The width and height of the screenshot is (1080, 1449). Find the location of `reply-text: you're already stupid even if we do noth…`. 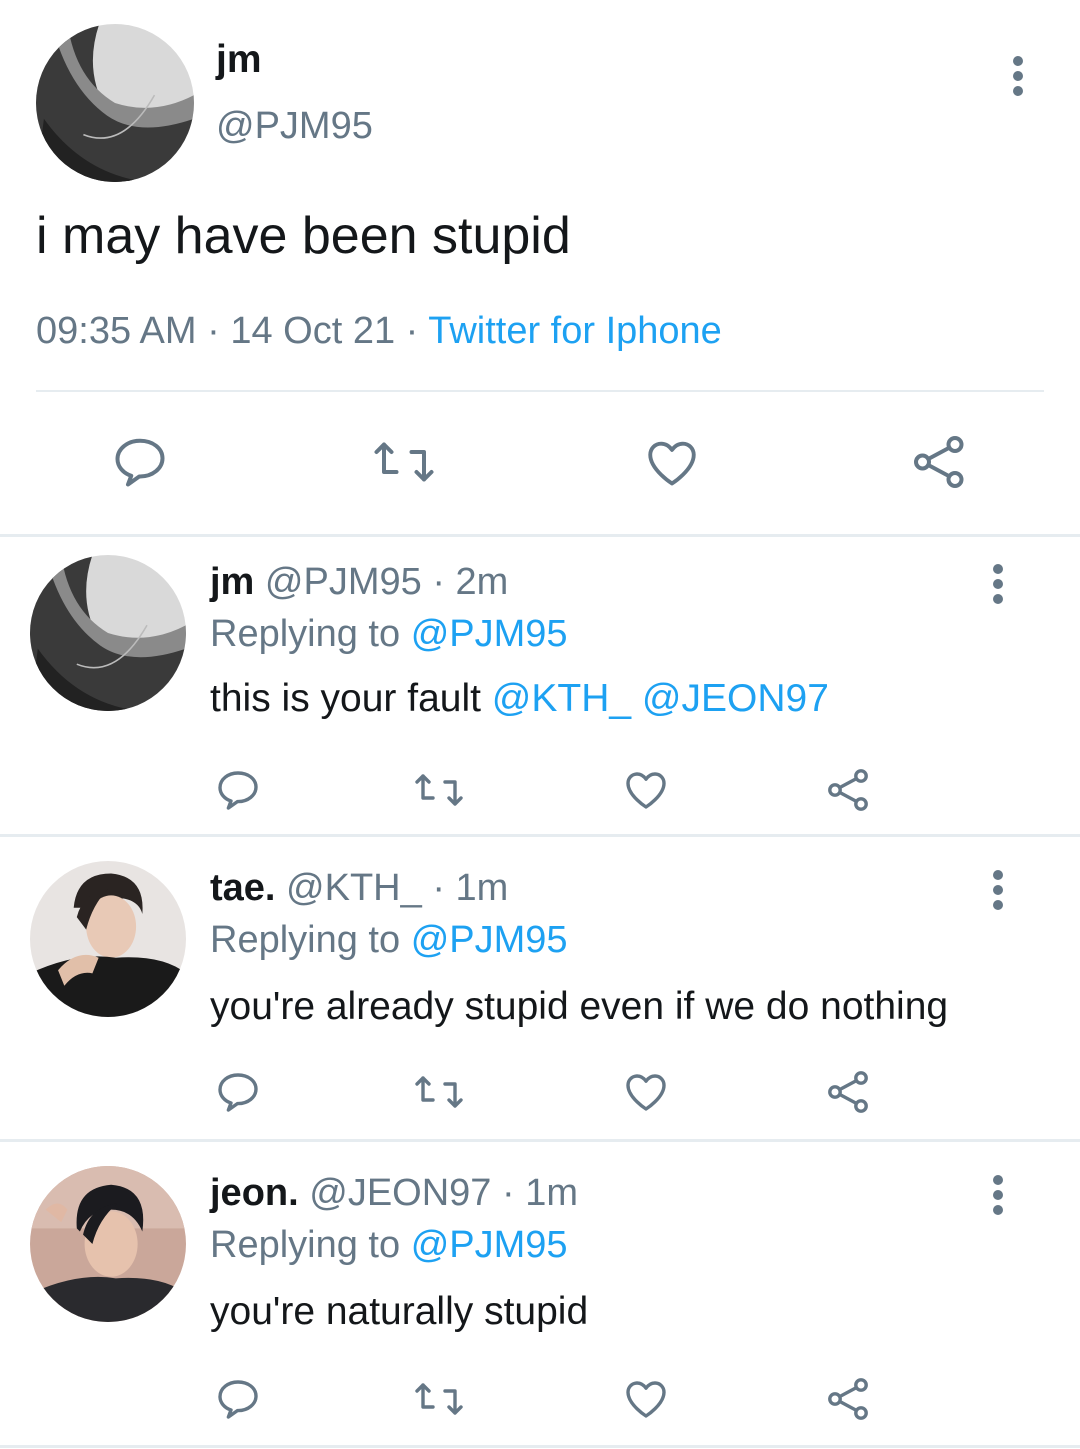

reply-text: you're already stupid even if we do noth… is located at coordinates (579, 1006).